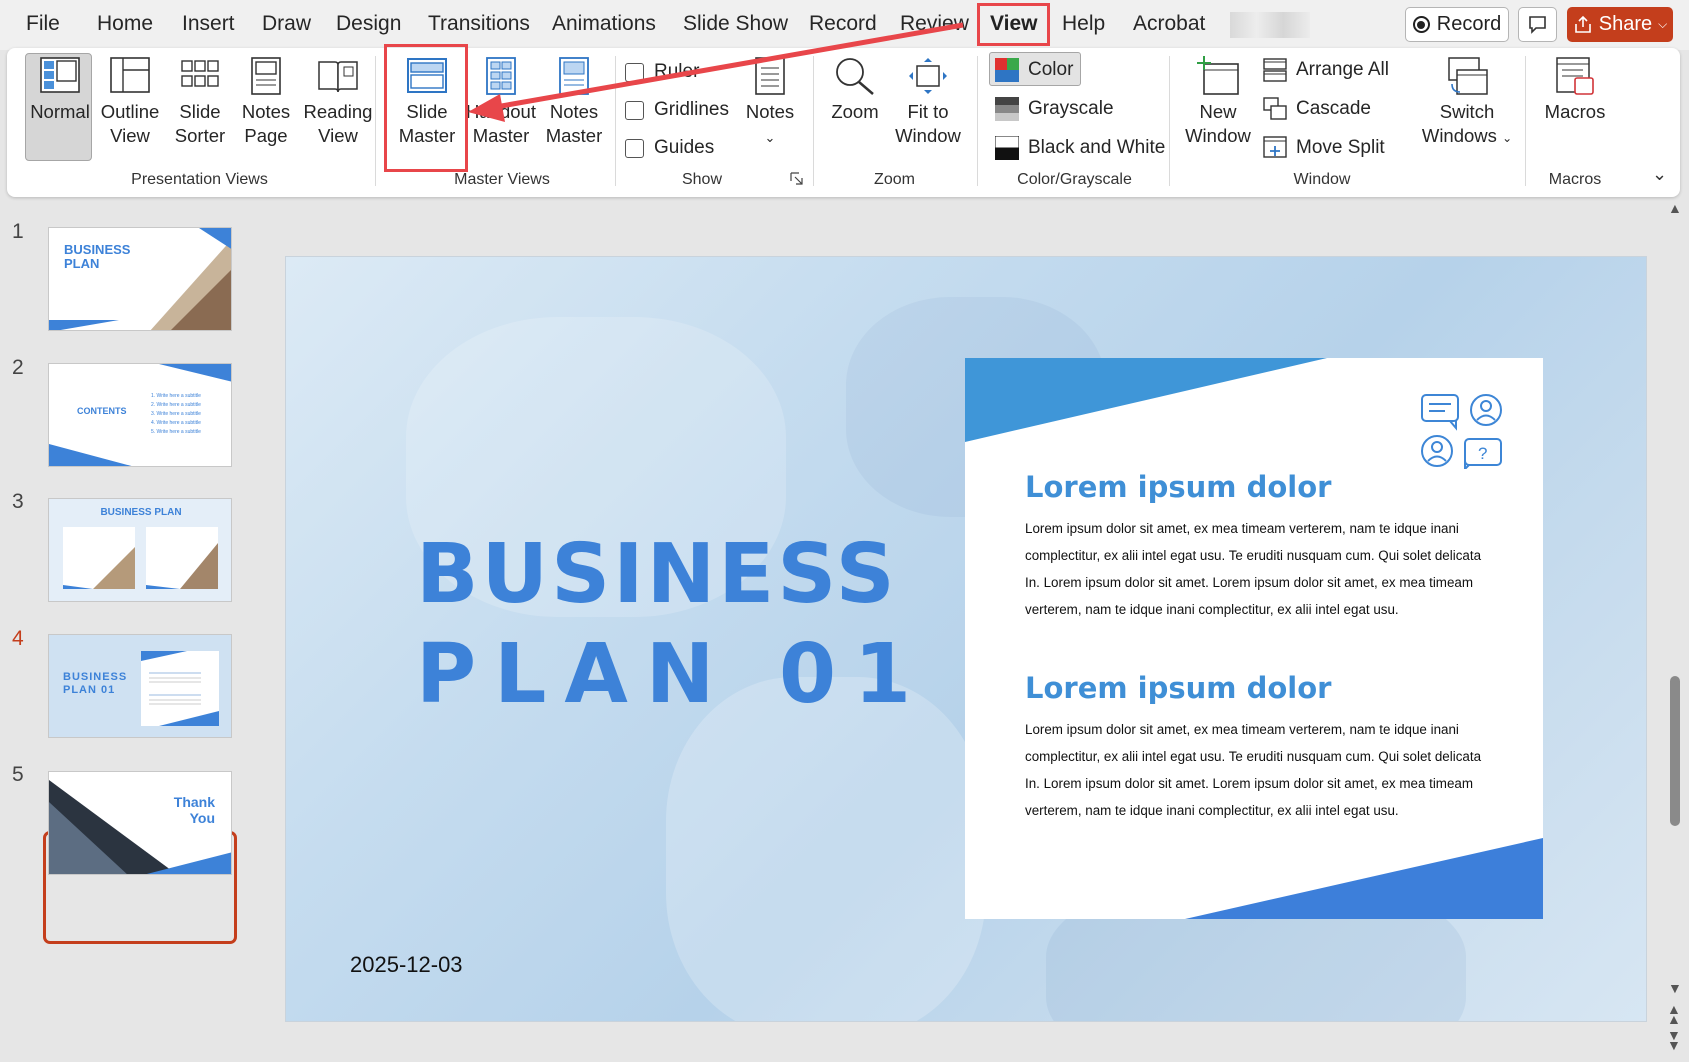 This screenshot has width=1689, height=1062. I want to click on thumb2-contents: CONTENTS, so click(102, 411).